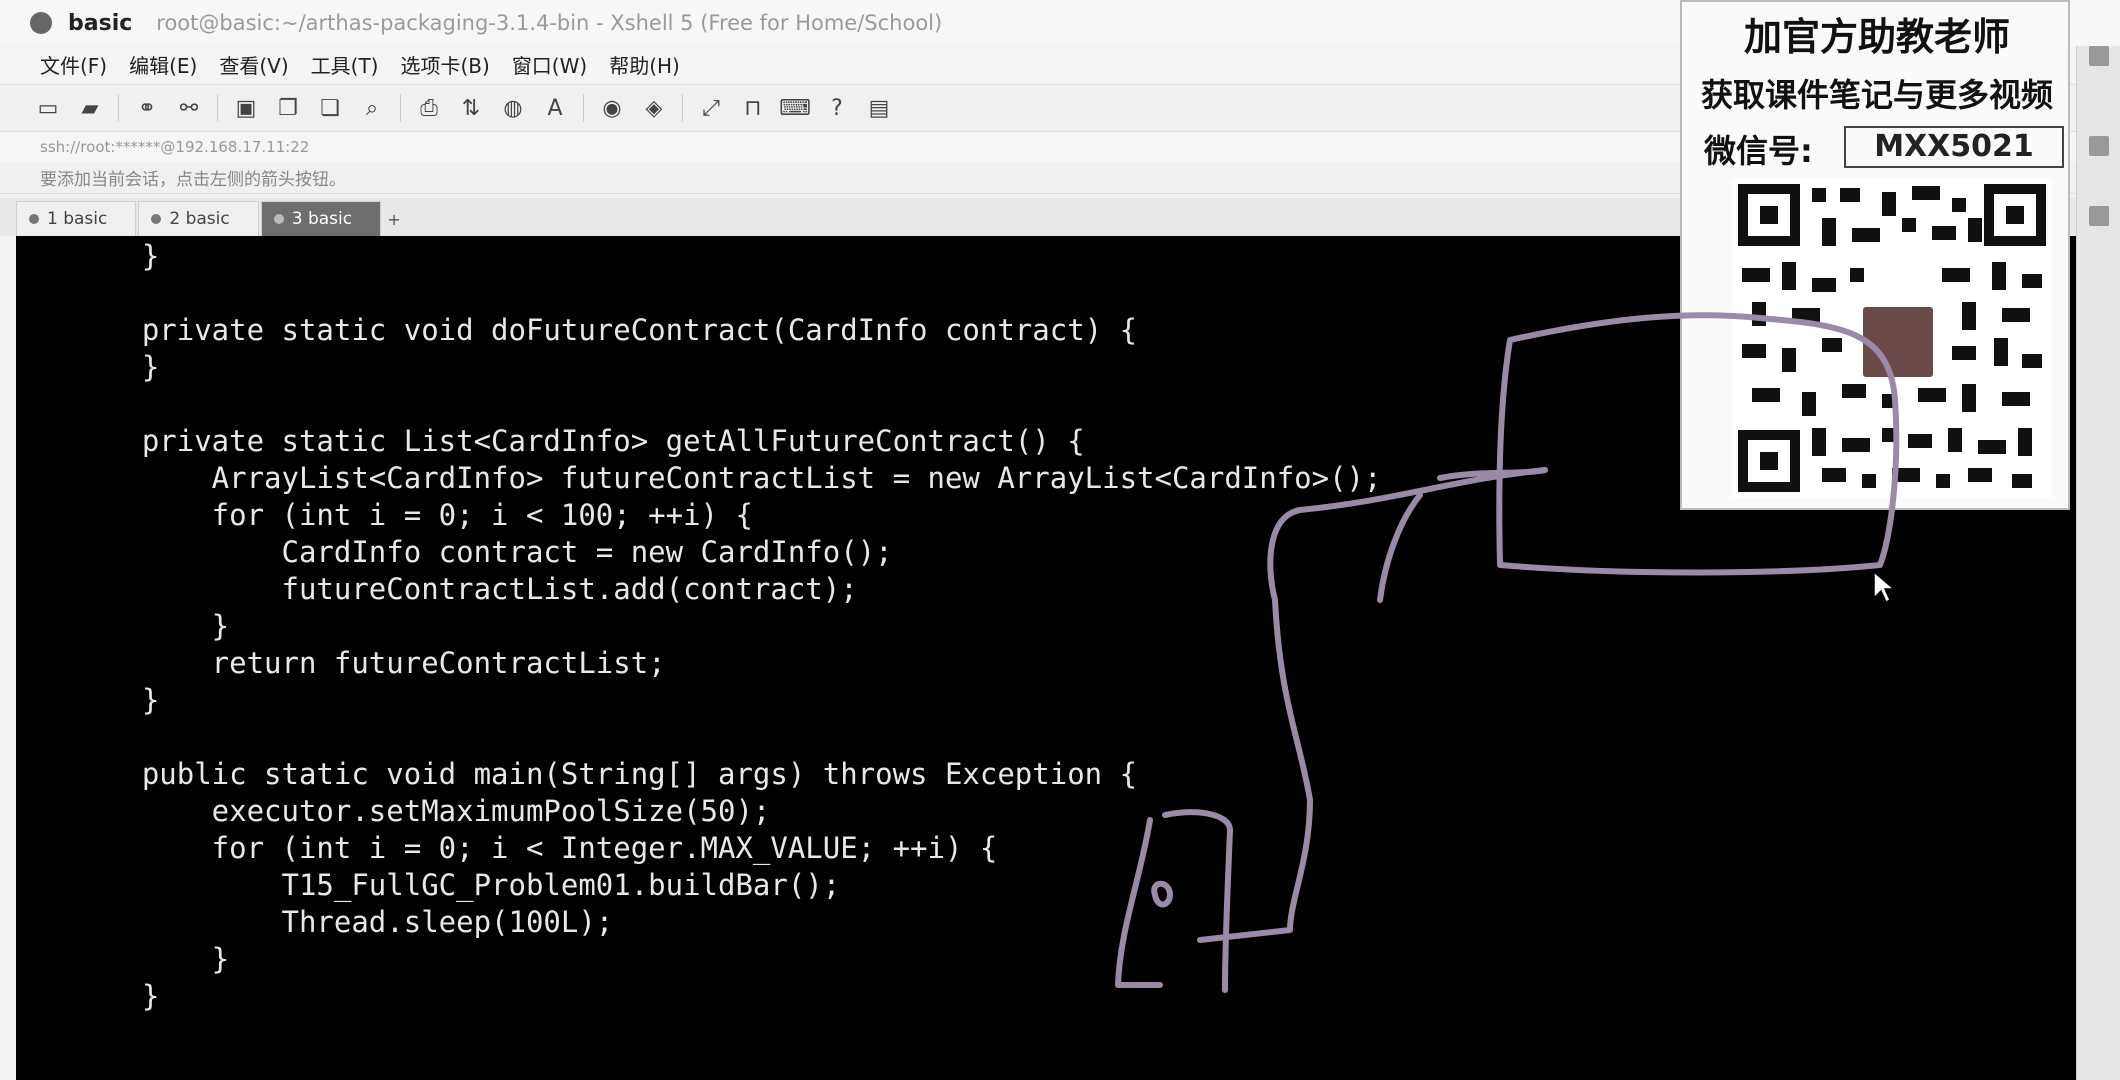  Describe the element at coordinates (456, 885) in the screenshot. I see `code-line: T15_FullGC_Problem01.buildBar();` at that location.